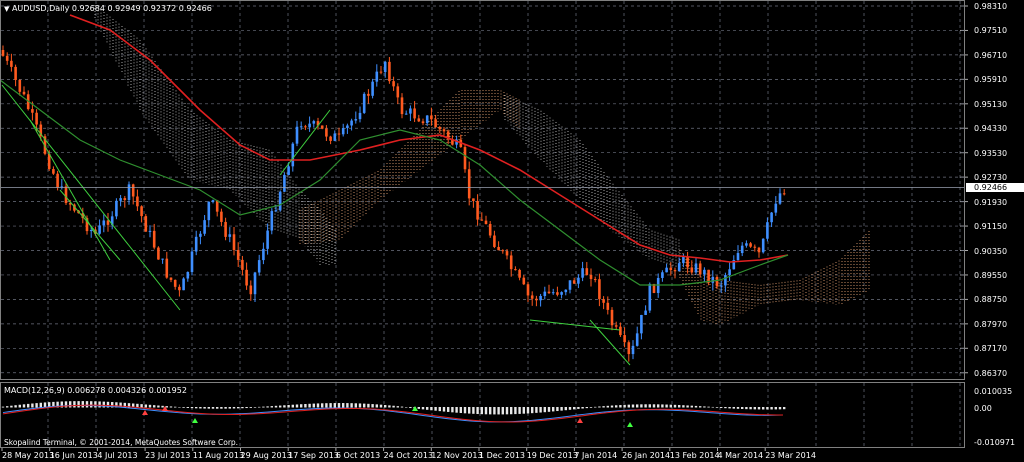 Image resolution: width=1024 pixels, height=462 pixels. I want to click on symbol-title: AUDUSD,Daily, so click(40, 8).